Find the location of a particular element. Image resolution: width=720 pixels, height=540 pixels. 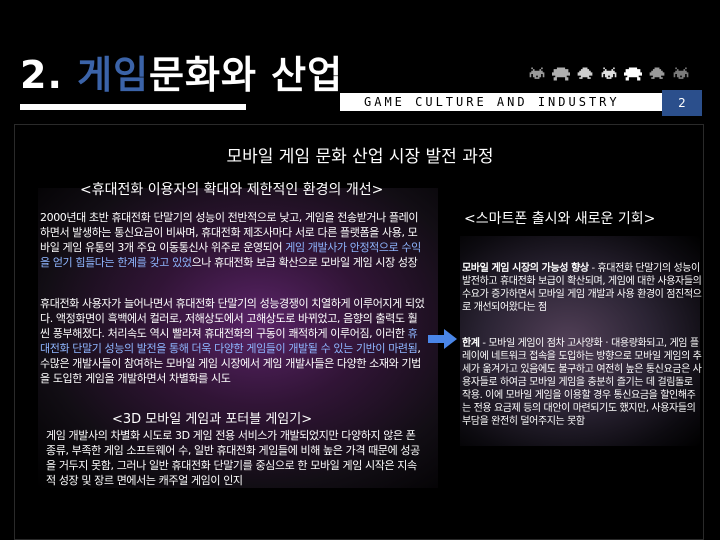

title-number: 2. is located at coordinates (41, 75).